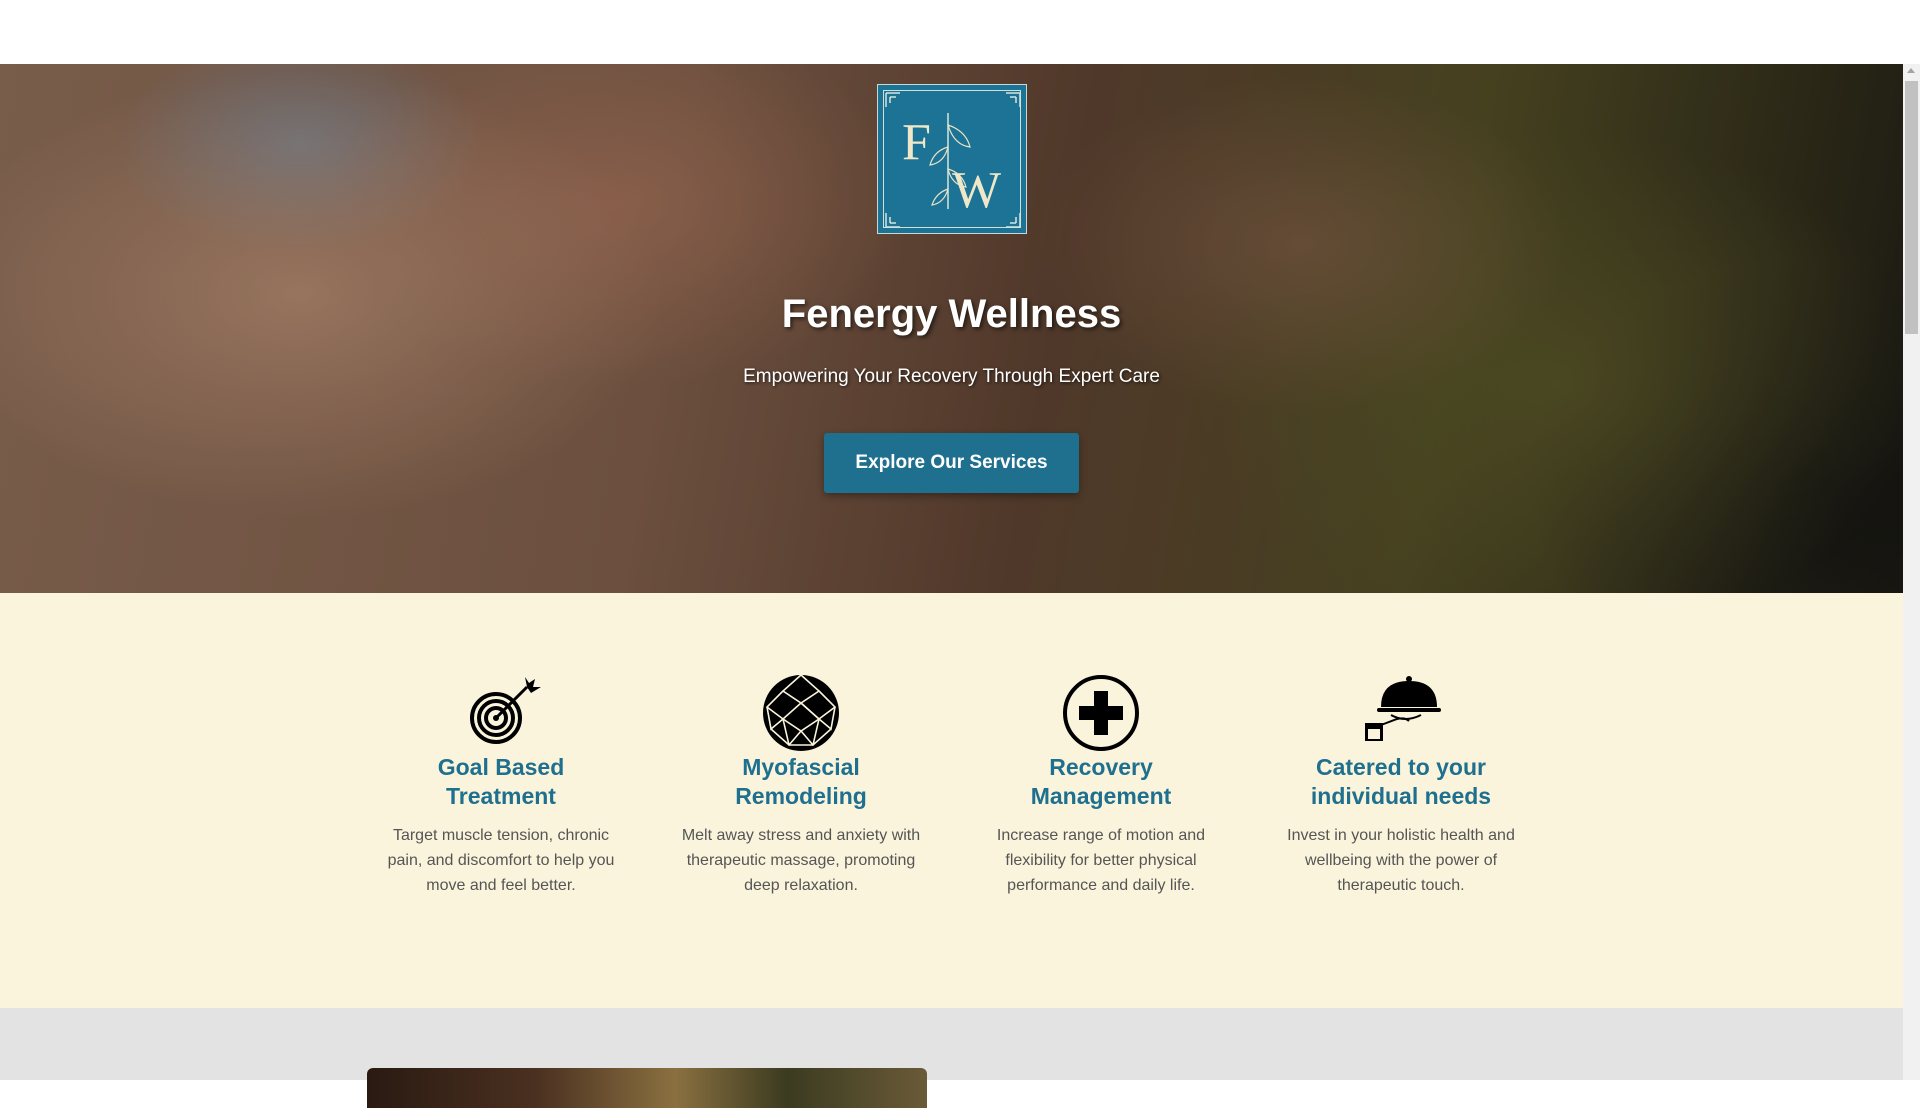 Image resolution: width=1920 pixels, height=1108 pixels. Describe the element at coordinates (801, 781) in the screenshot. I see `feature-title: Myofascial Remodeling` at that location.